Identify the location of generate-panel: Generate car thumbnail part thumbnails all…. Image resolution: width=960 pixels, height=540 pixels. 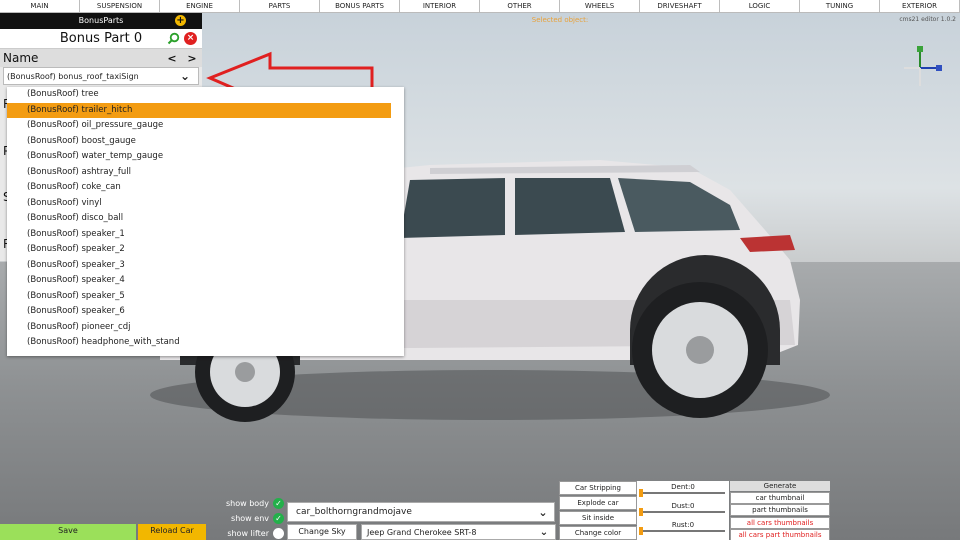
(780, 510).